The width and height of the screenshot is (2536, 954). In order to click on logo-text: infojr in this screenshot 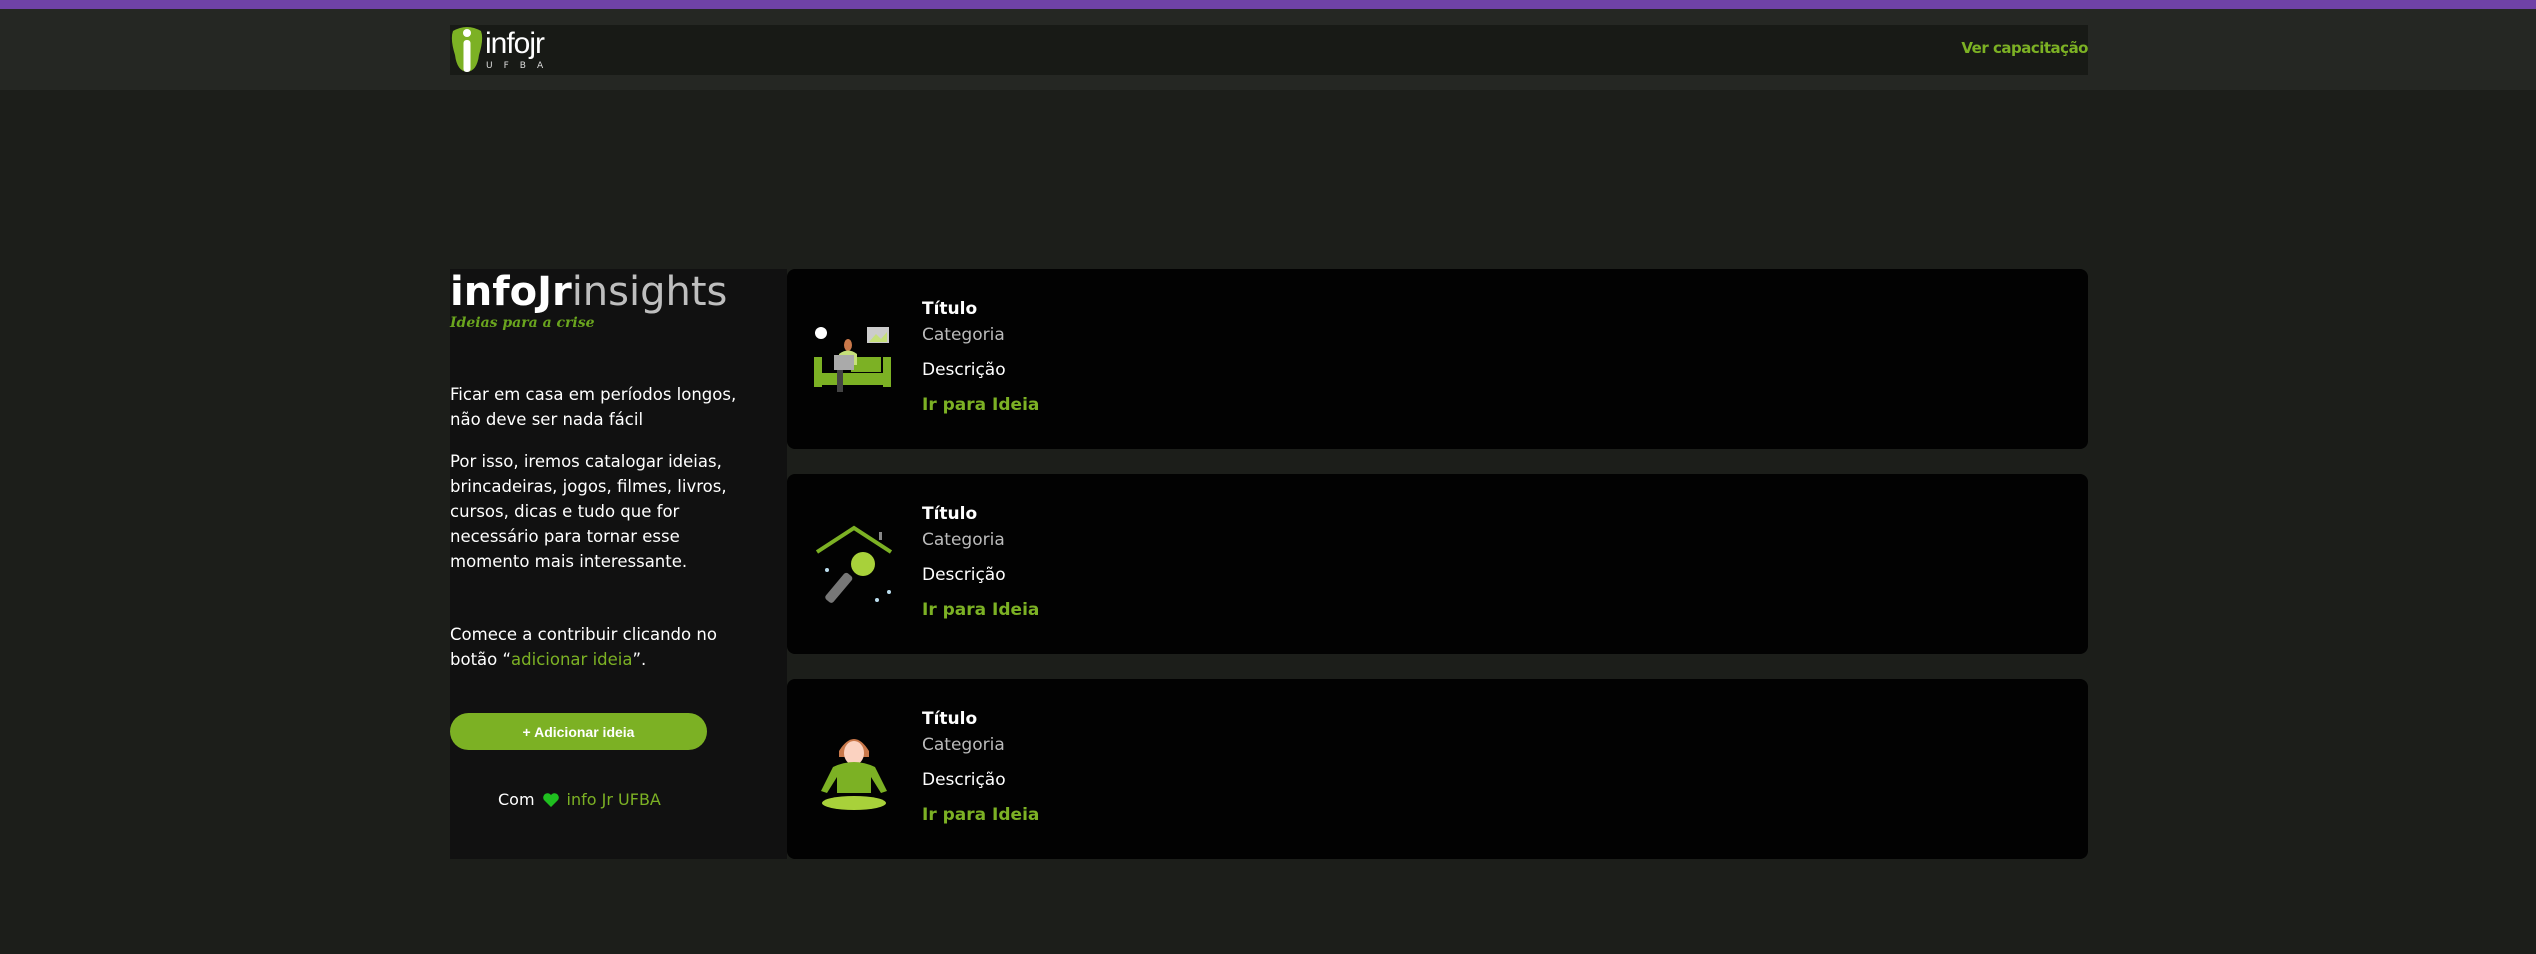, I will do `click(515, 43)`.